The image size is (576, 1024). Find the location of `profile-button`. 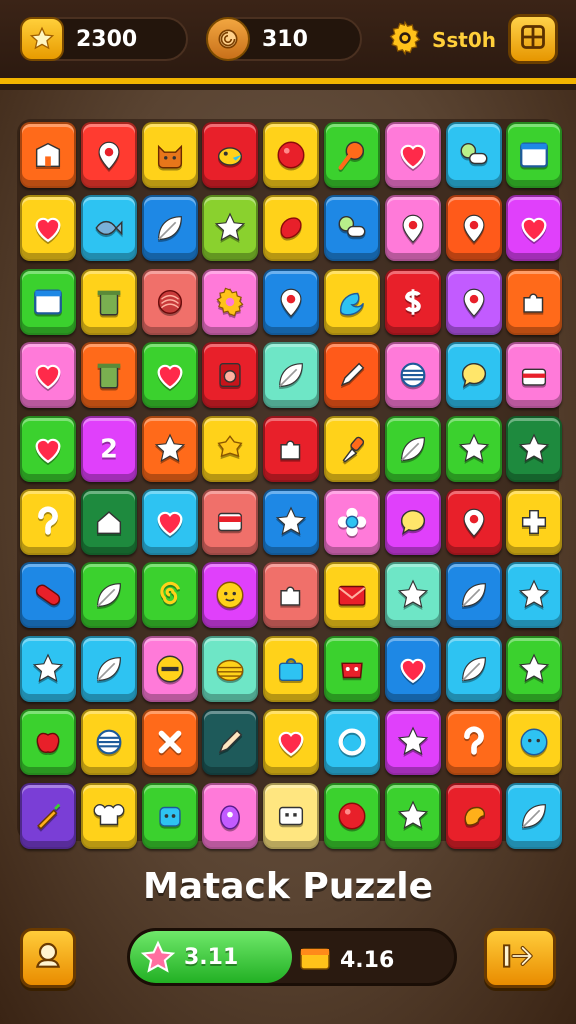

profile-button is located at coordinates (48, 958).